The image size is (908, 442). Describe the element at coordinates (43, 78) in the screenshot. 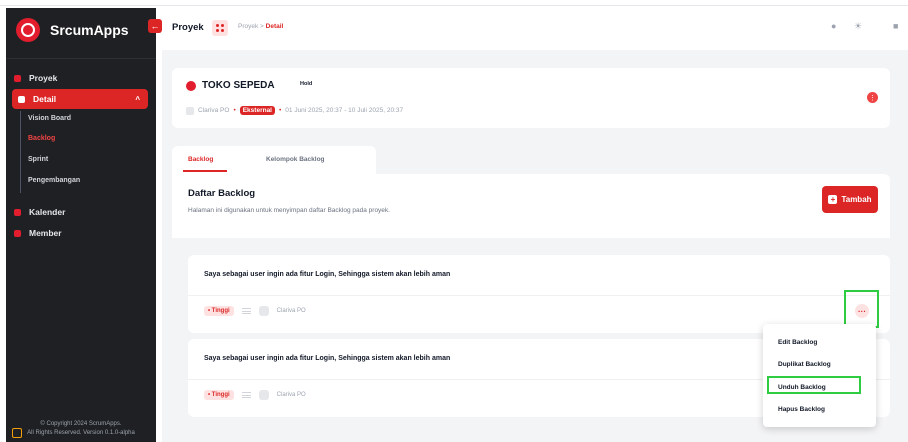

I see `sidebar-item-label: Proyek` at that location.